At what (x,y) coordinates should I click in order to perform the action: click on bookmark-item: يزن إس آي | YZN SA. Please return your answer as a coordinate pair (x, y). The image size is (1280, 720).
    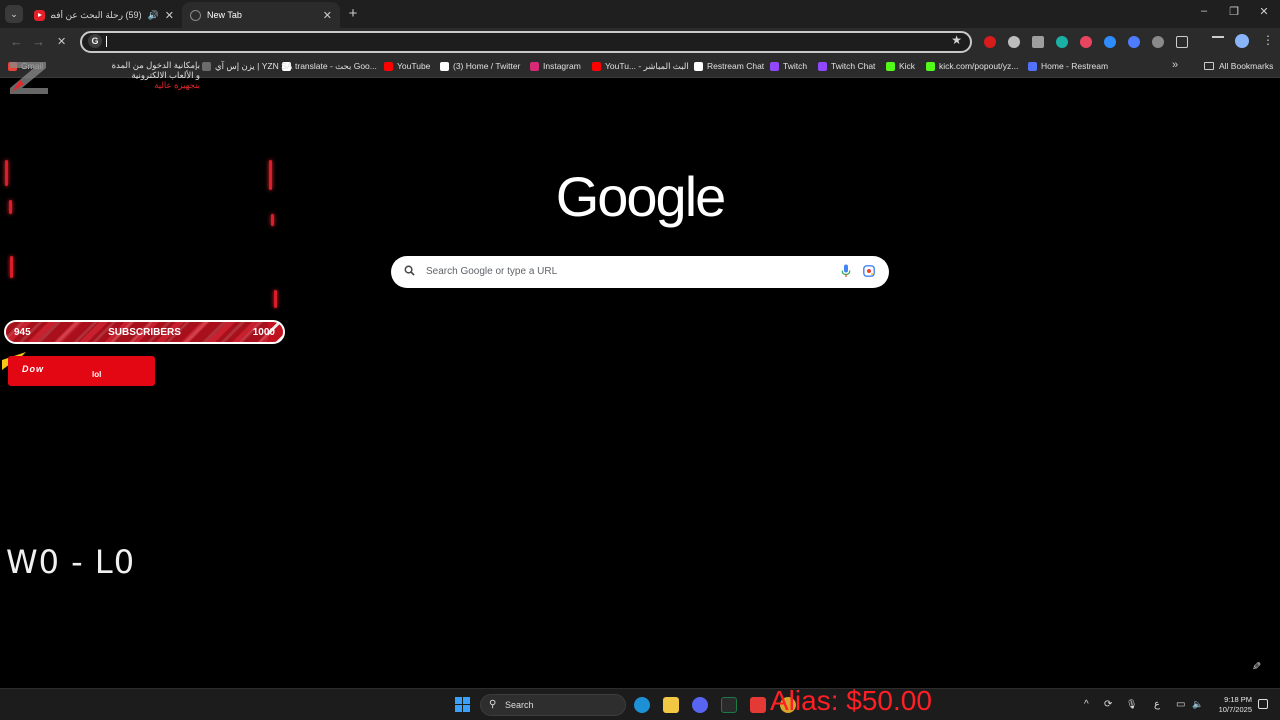
    Looking at the image, I should click on (247, 66).